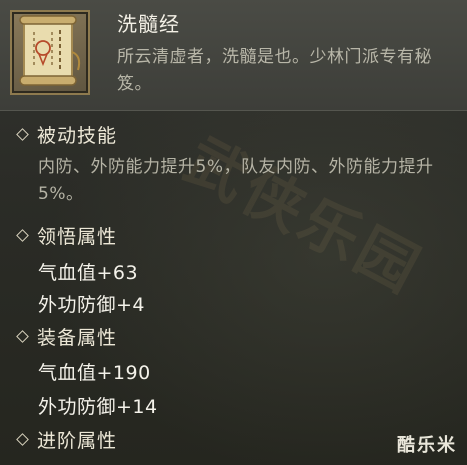  I want to click on section-title-label: 进阶属性, so click(77, 441).